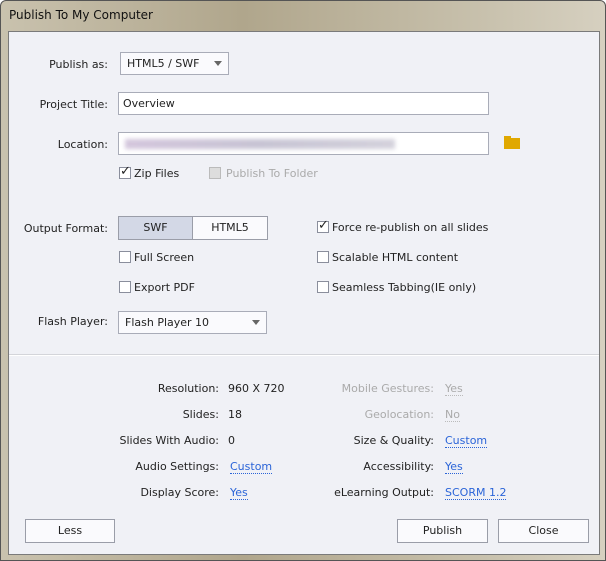  I want to click on flash-player-select: Flash Player 10, so click(192, 322).